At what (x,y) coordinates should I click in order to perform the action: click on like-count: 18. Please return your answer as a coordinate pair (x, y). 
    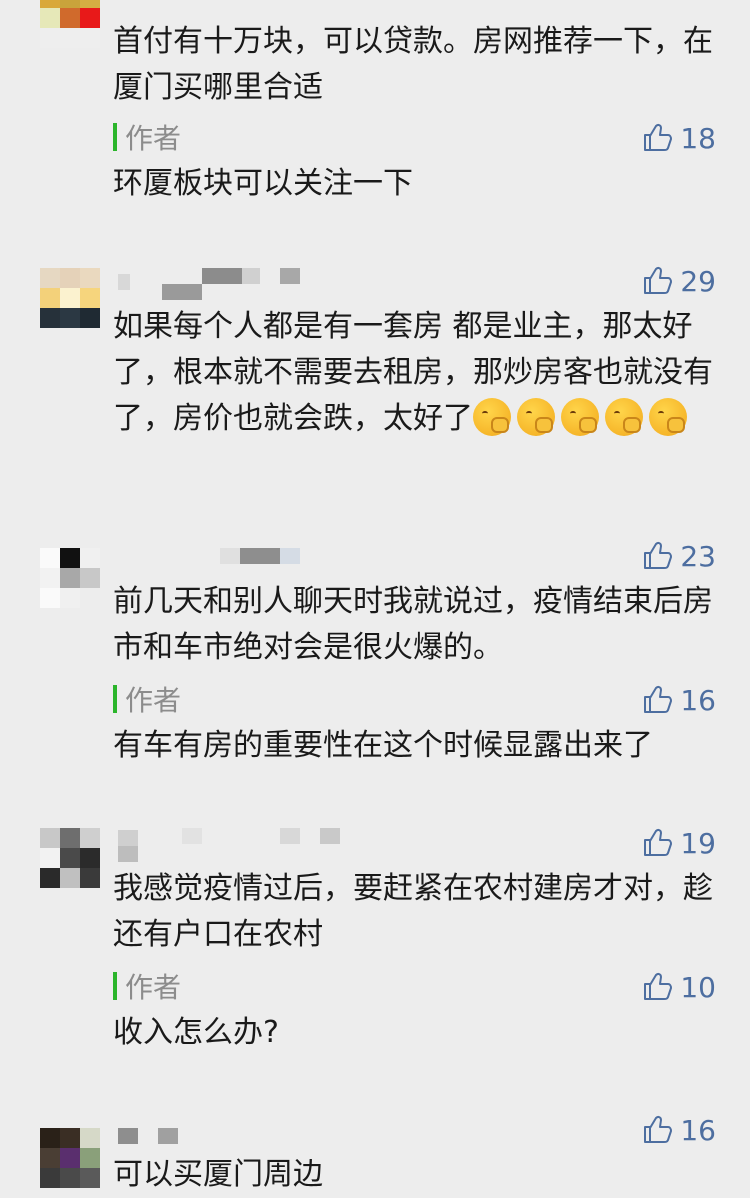
    Looking at the image, I should click on (698, 138).